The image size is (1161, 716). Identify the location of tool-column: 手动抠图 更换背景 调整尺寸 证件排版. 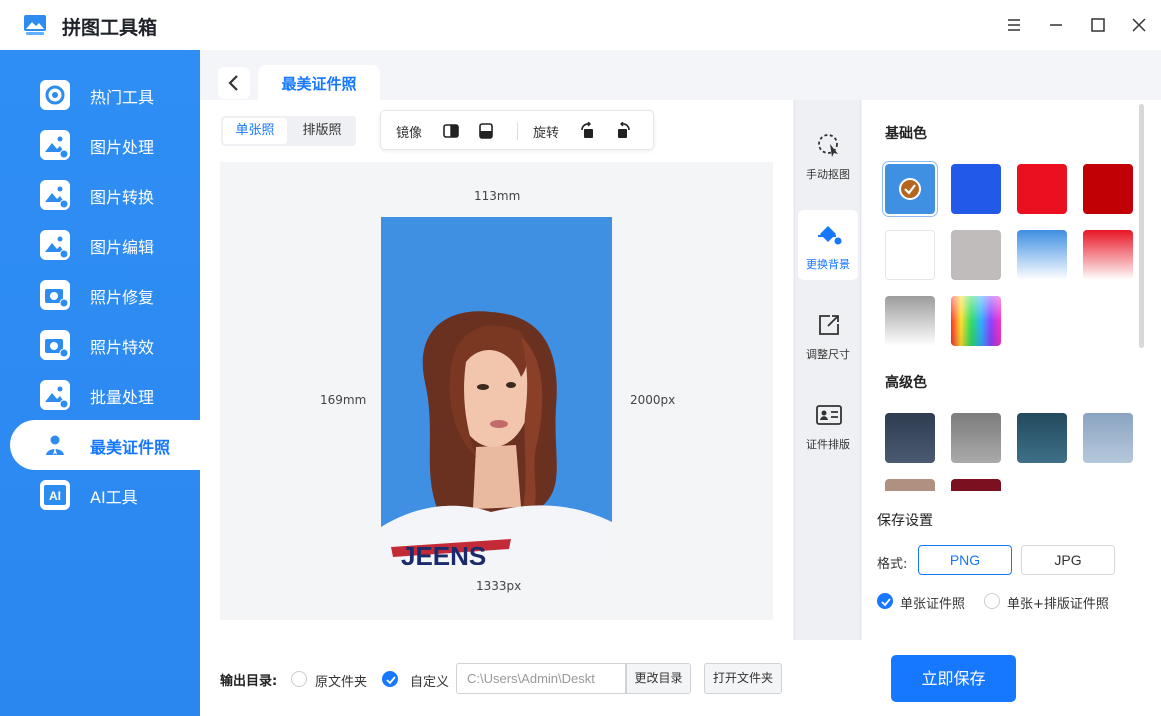
(827, 370).